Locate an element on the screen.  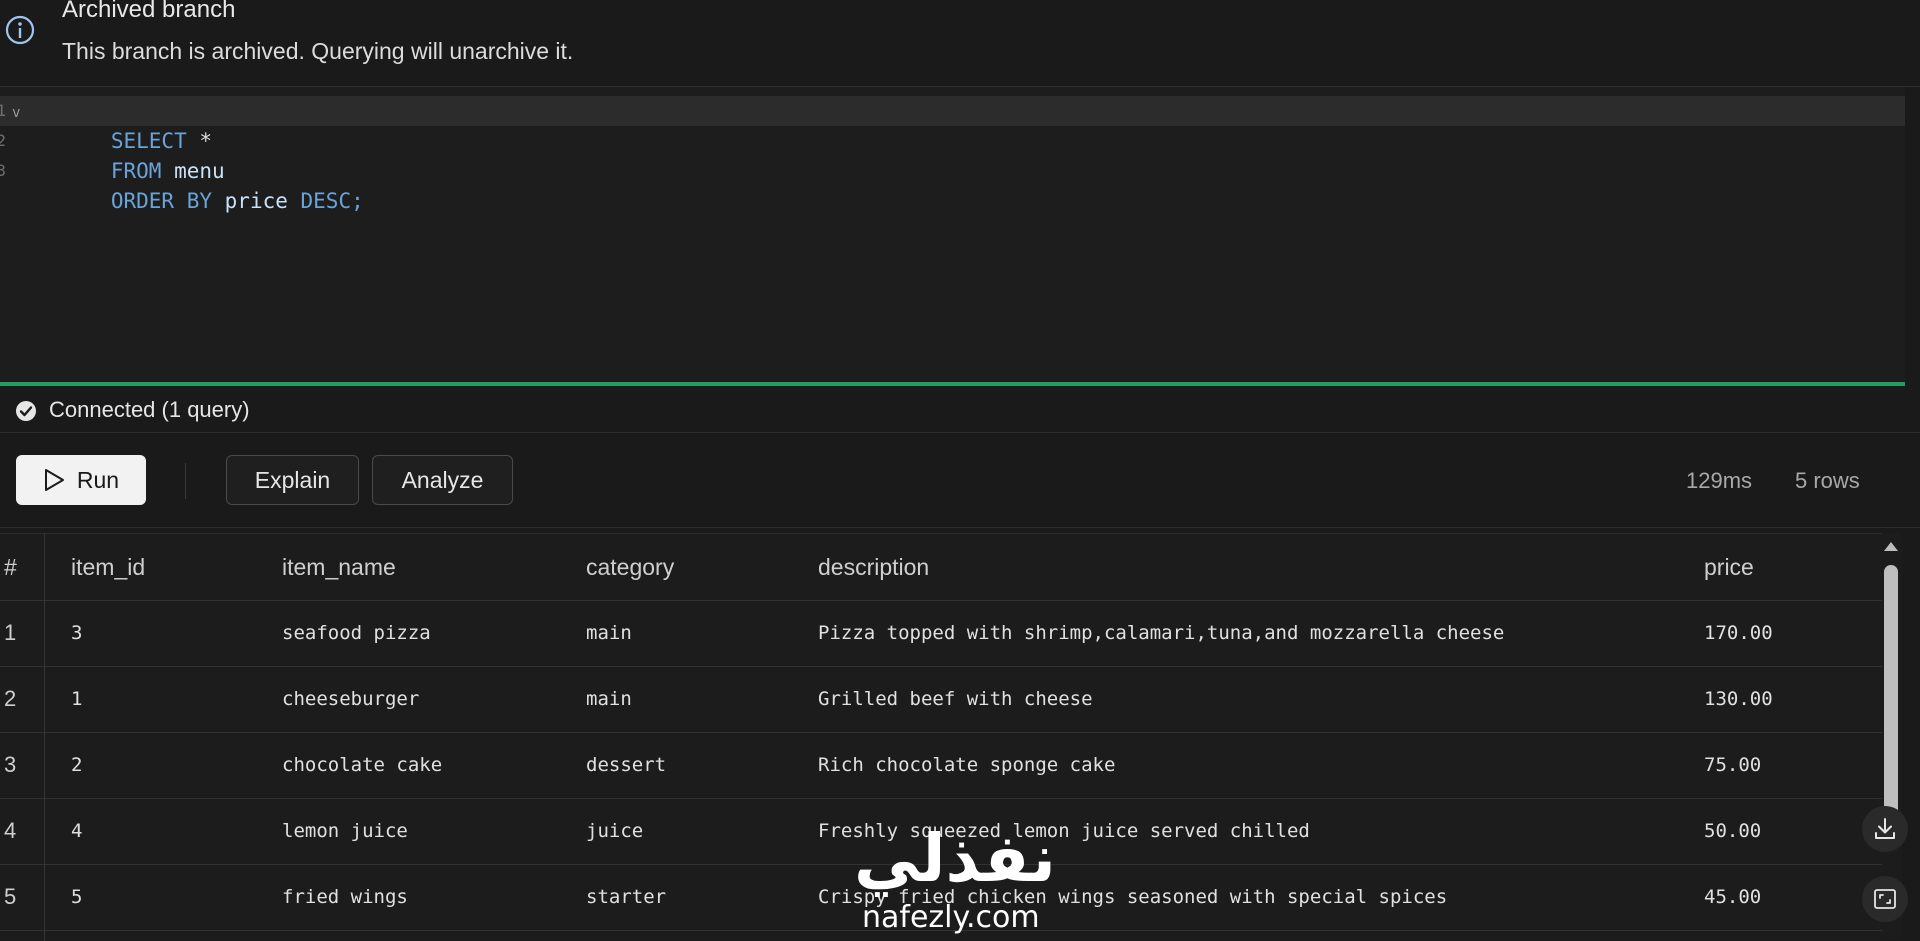
analyze-button: Analyze is located at coordinates (442, 480).